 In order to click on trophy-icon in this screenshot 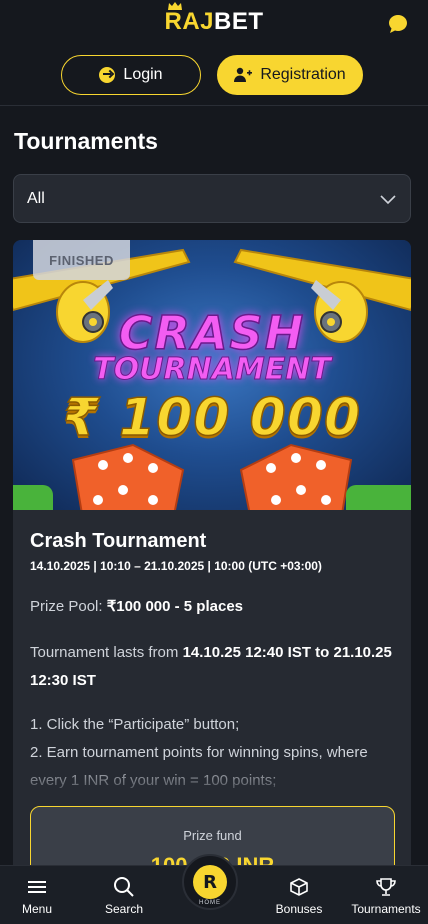, I will do `click(386, 887)`.